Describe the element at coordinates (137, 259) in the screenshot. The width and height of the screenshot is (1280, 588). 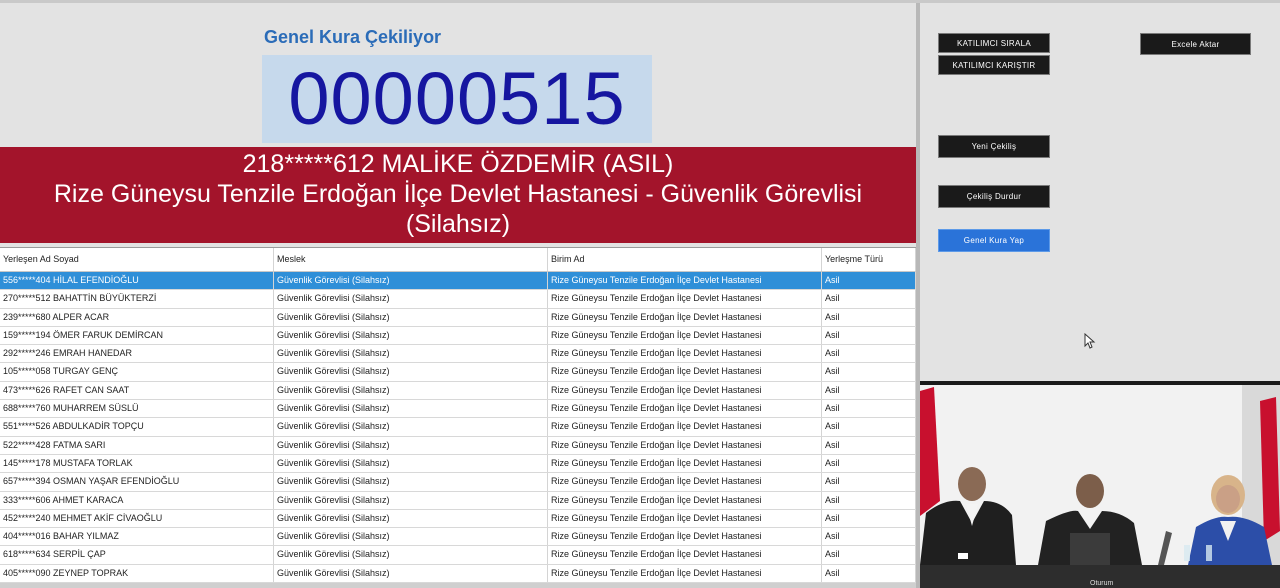
I see `column-header-name: Yerleşen Ad Soyad` at that location.